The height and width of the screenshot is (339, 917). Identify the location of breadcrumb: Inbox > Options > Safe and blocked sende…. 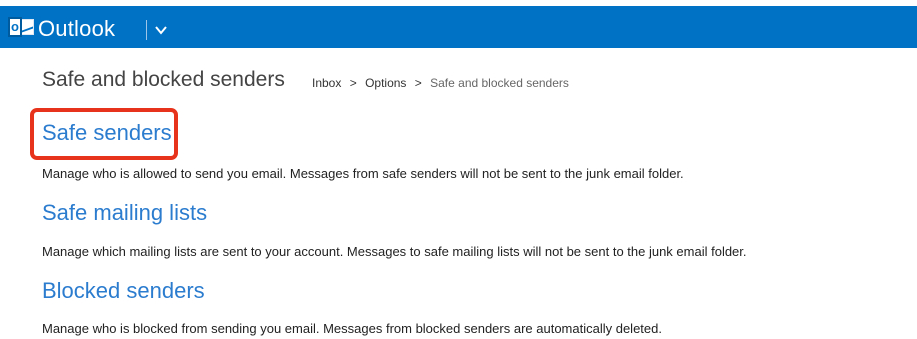
(440, 83).